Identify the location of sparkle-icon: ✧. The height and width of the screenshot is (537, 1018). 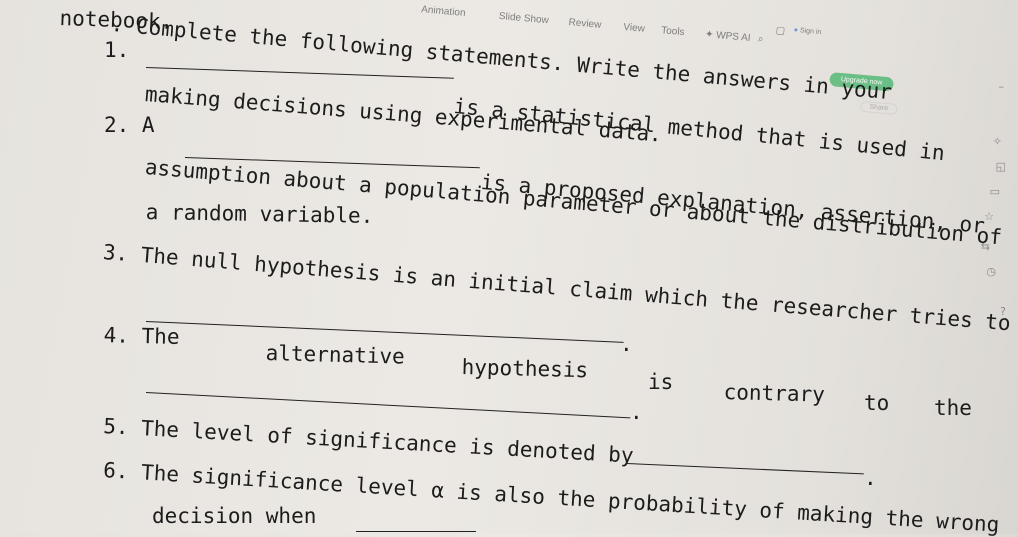
(997, 141).